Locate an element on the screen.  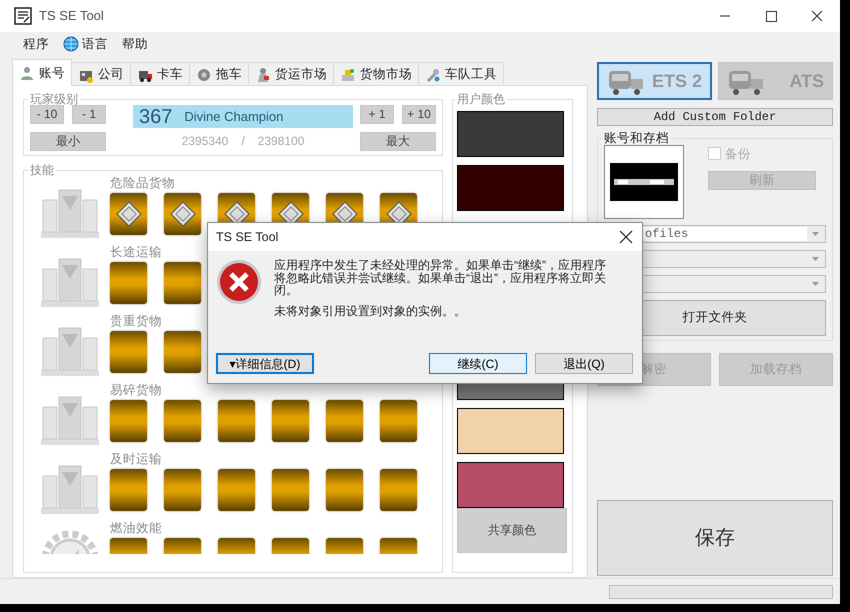
save-button: 保存 is located at coordinates (715, 538).